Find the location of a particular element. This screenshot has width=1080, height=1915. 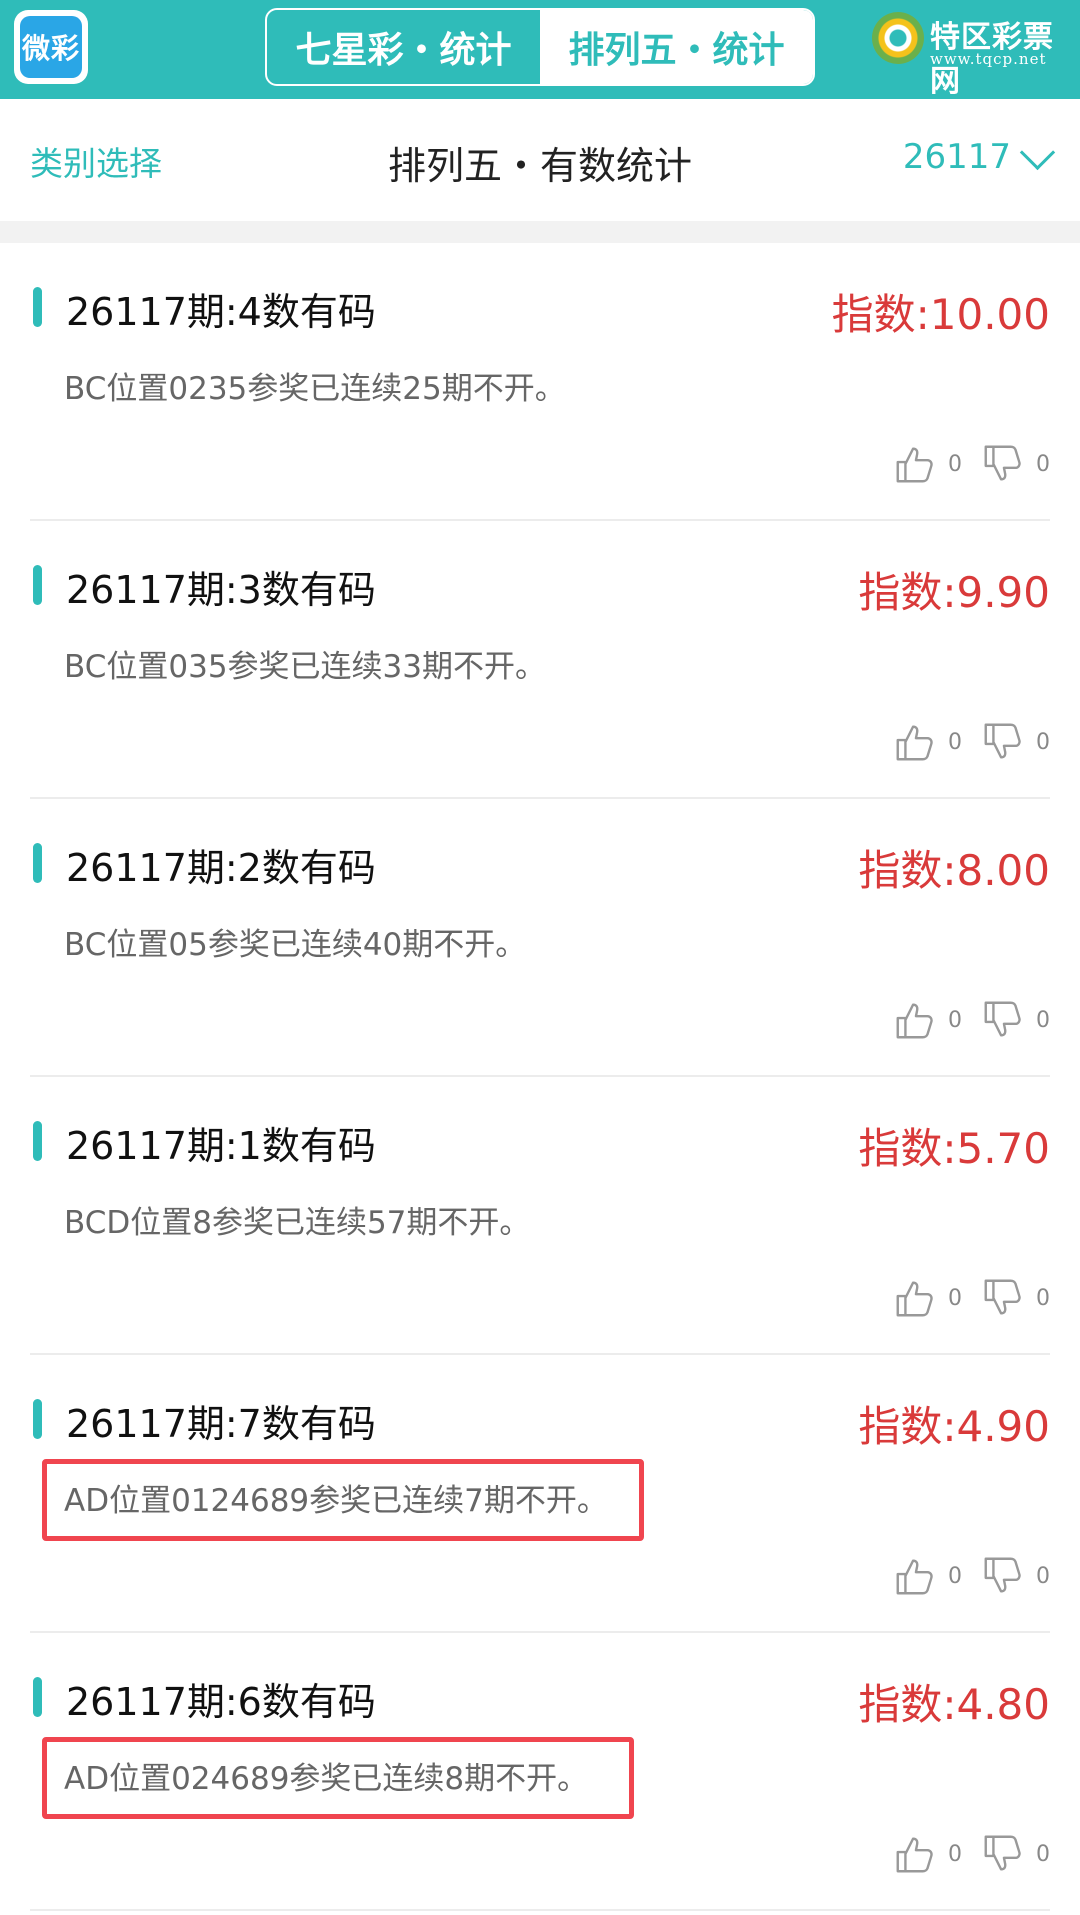

item-index: 指数:5.70 is located at coordinates (954, 1148).